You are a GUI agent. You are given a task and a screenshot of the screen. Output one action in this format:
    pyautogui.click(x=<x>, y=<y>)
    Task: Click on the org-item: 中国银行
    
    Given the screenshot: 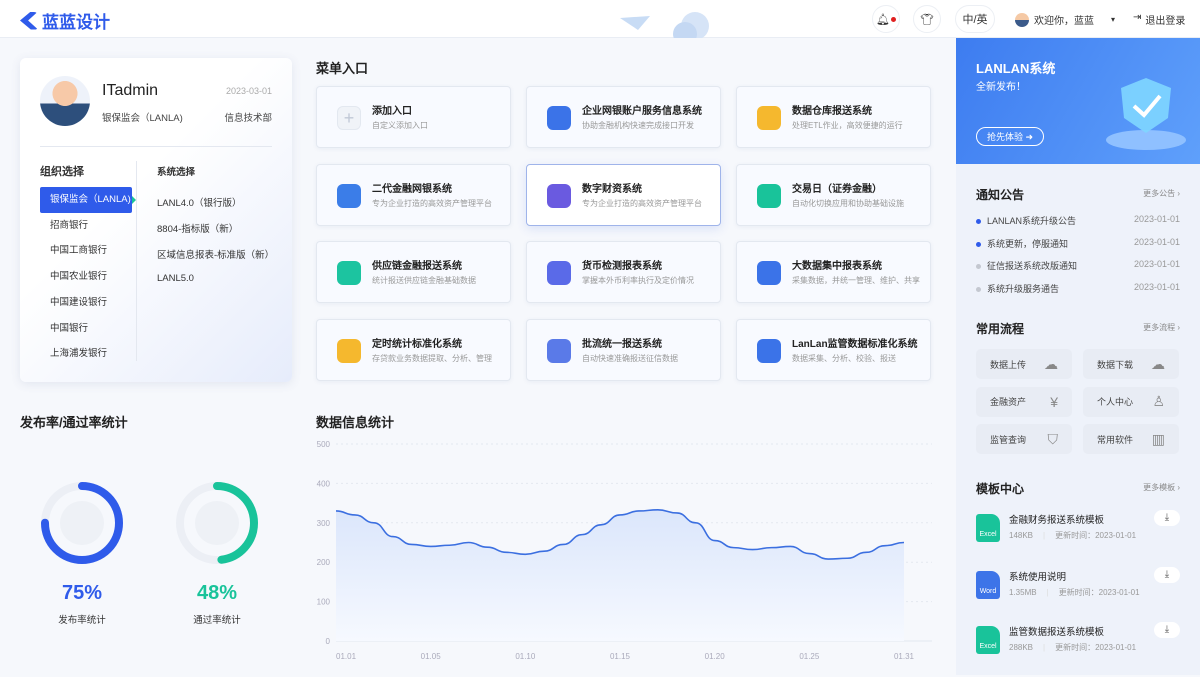 What is the action you would take?
    pyautogui.click(x=86, y=329)
    